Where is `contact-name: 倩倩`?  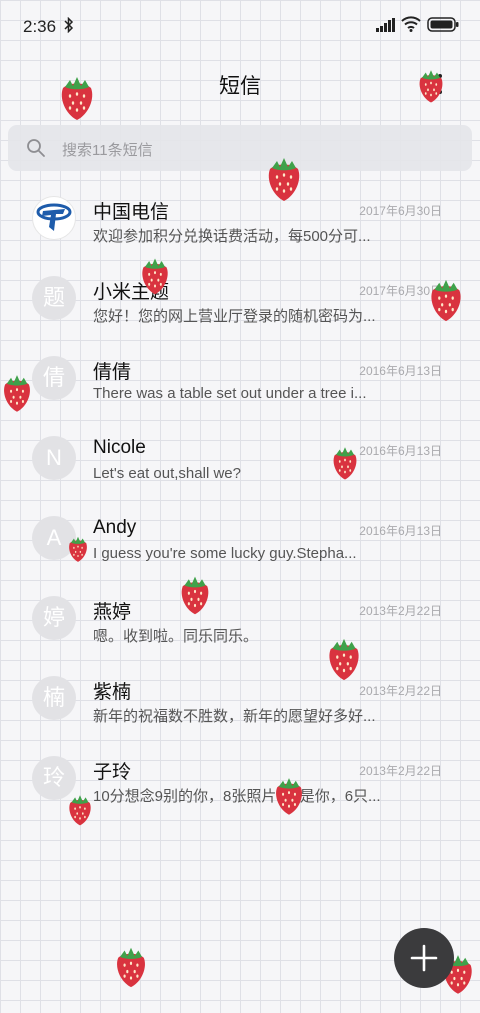
contact-name: 倩倩 is located at coordinates (112, 372).